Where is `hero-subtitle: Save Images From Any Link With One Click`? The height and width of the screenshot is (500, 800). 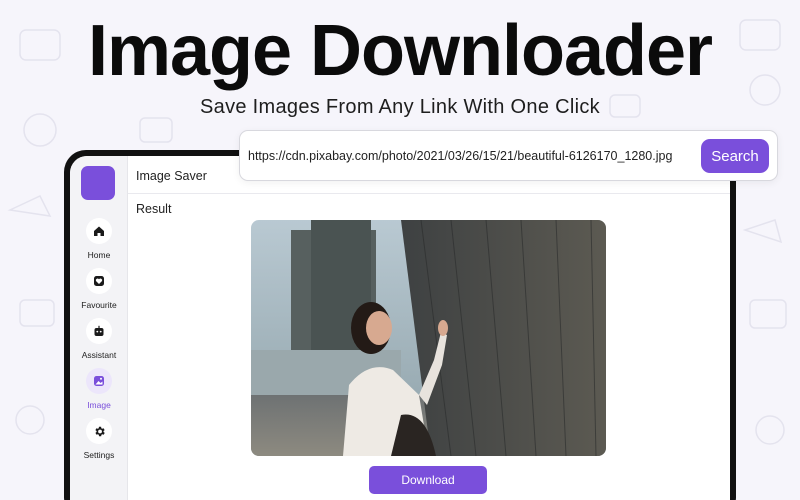
hero-subtitle: Save Images From Any Link With One Click is located at coordinates (400, 107).